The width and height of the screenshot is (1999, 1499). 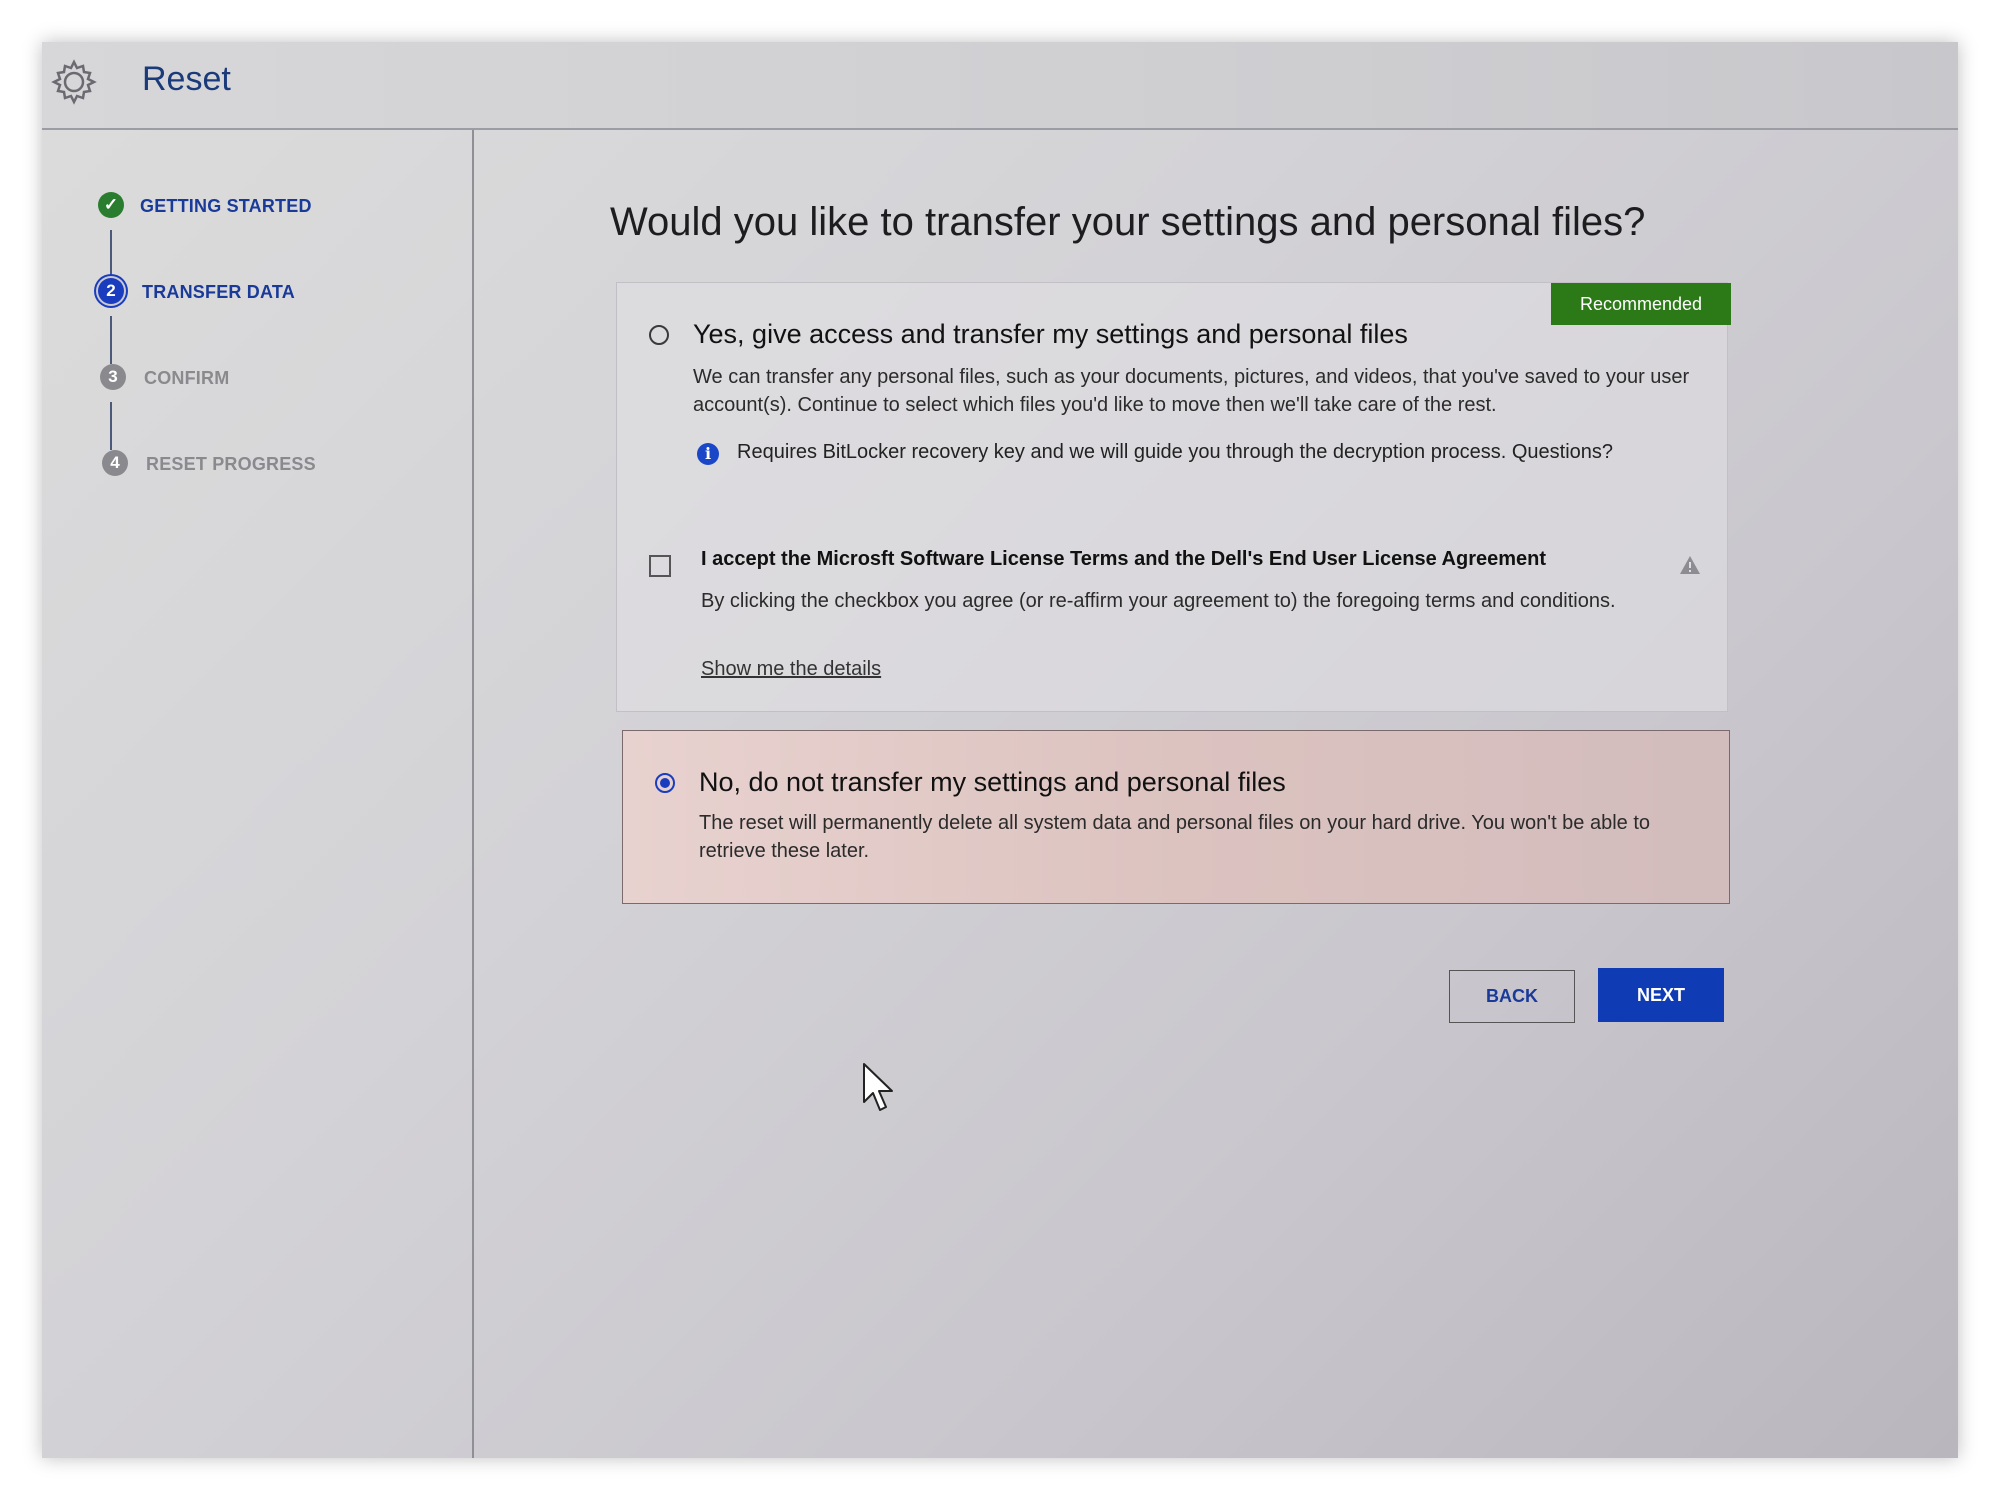 What do you see at coordinates (111, 205) in the screenshot?
I see `checkmark-icon: ✓` at bounding box center [111, 205].